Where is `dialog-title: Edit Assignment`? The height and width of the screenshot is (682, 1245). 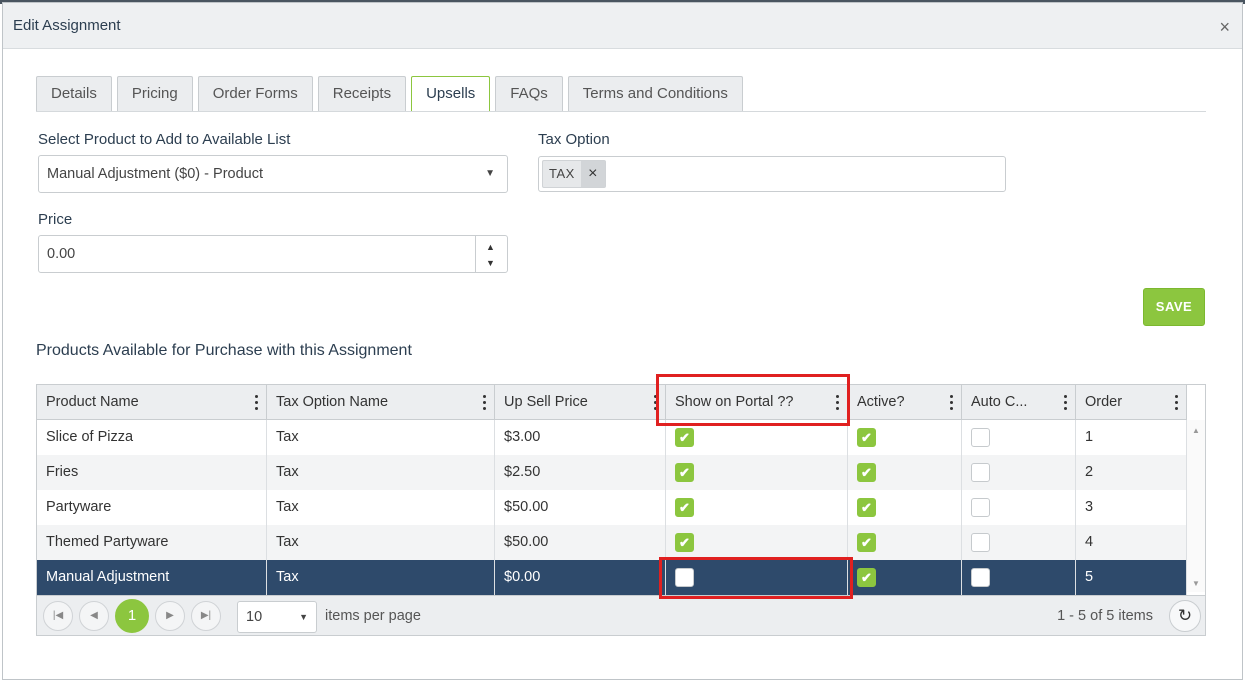
dialog-title: Edit Assignment is located at coordinates (67, 25).